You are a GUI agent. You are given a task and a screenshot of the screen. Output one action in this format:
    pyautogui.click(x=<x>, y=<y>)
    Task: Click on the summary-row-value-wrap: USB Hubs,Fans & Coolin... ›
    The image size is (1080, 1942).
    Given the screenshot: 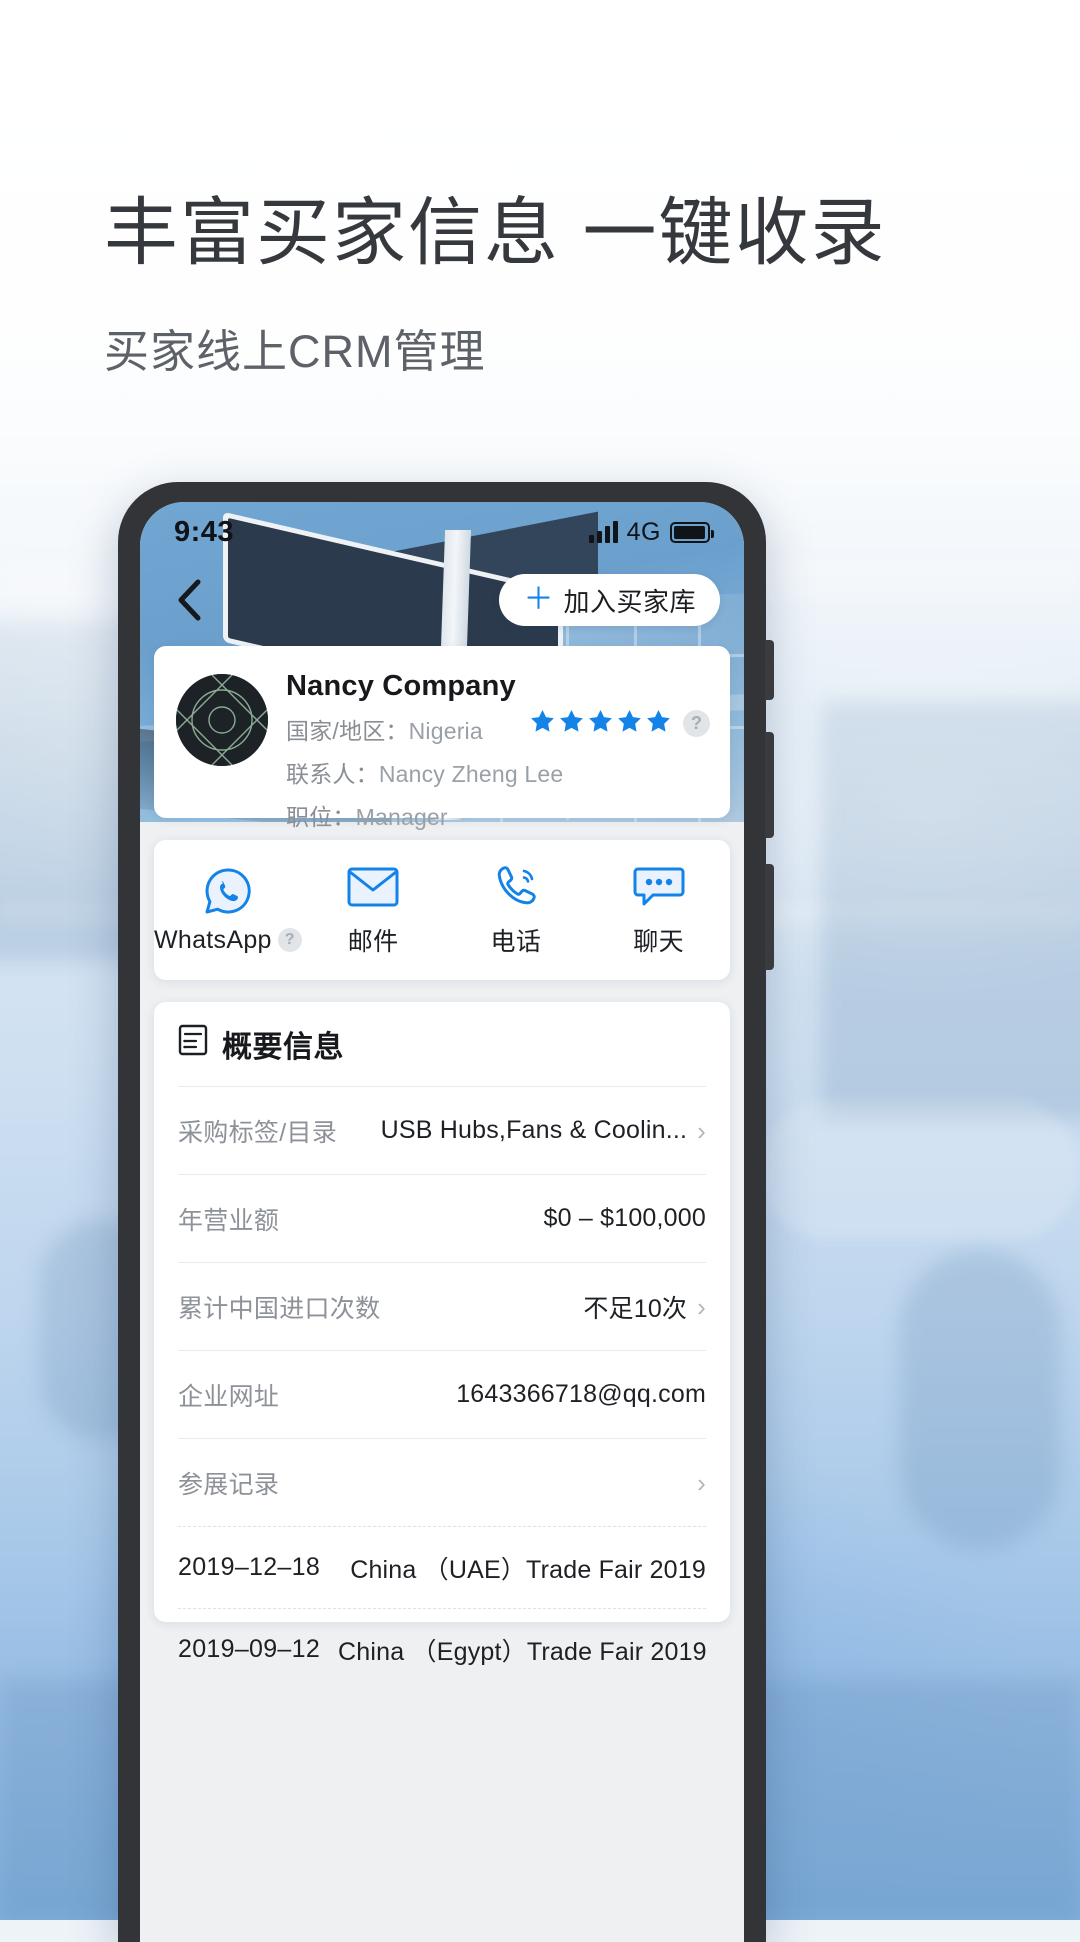 What is the action you would take?
    pyautogui.click(x=543, y=1130)
    